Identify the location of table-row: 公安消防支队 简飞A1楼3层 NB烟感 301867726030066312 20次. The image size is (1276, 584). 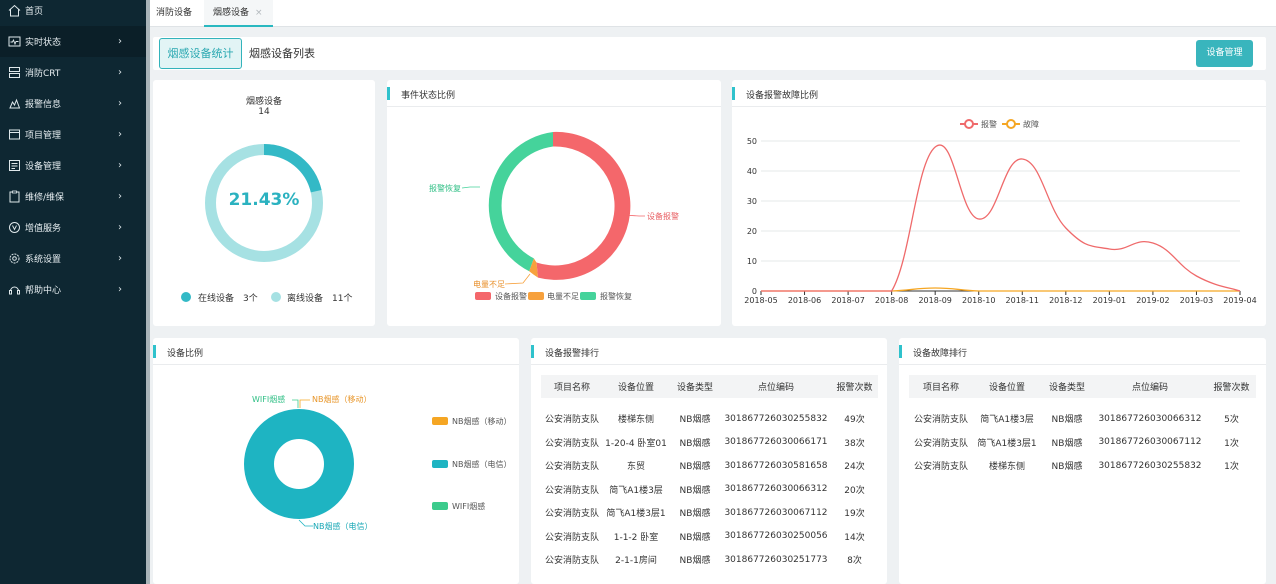
(709, 490).